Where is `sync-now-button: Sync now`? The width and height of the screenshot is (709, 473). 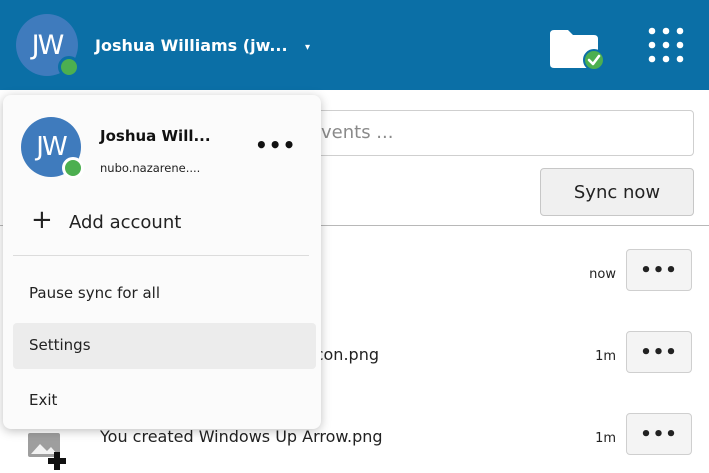 sync-now-button: Sync now is located at coordinates (617, 192).